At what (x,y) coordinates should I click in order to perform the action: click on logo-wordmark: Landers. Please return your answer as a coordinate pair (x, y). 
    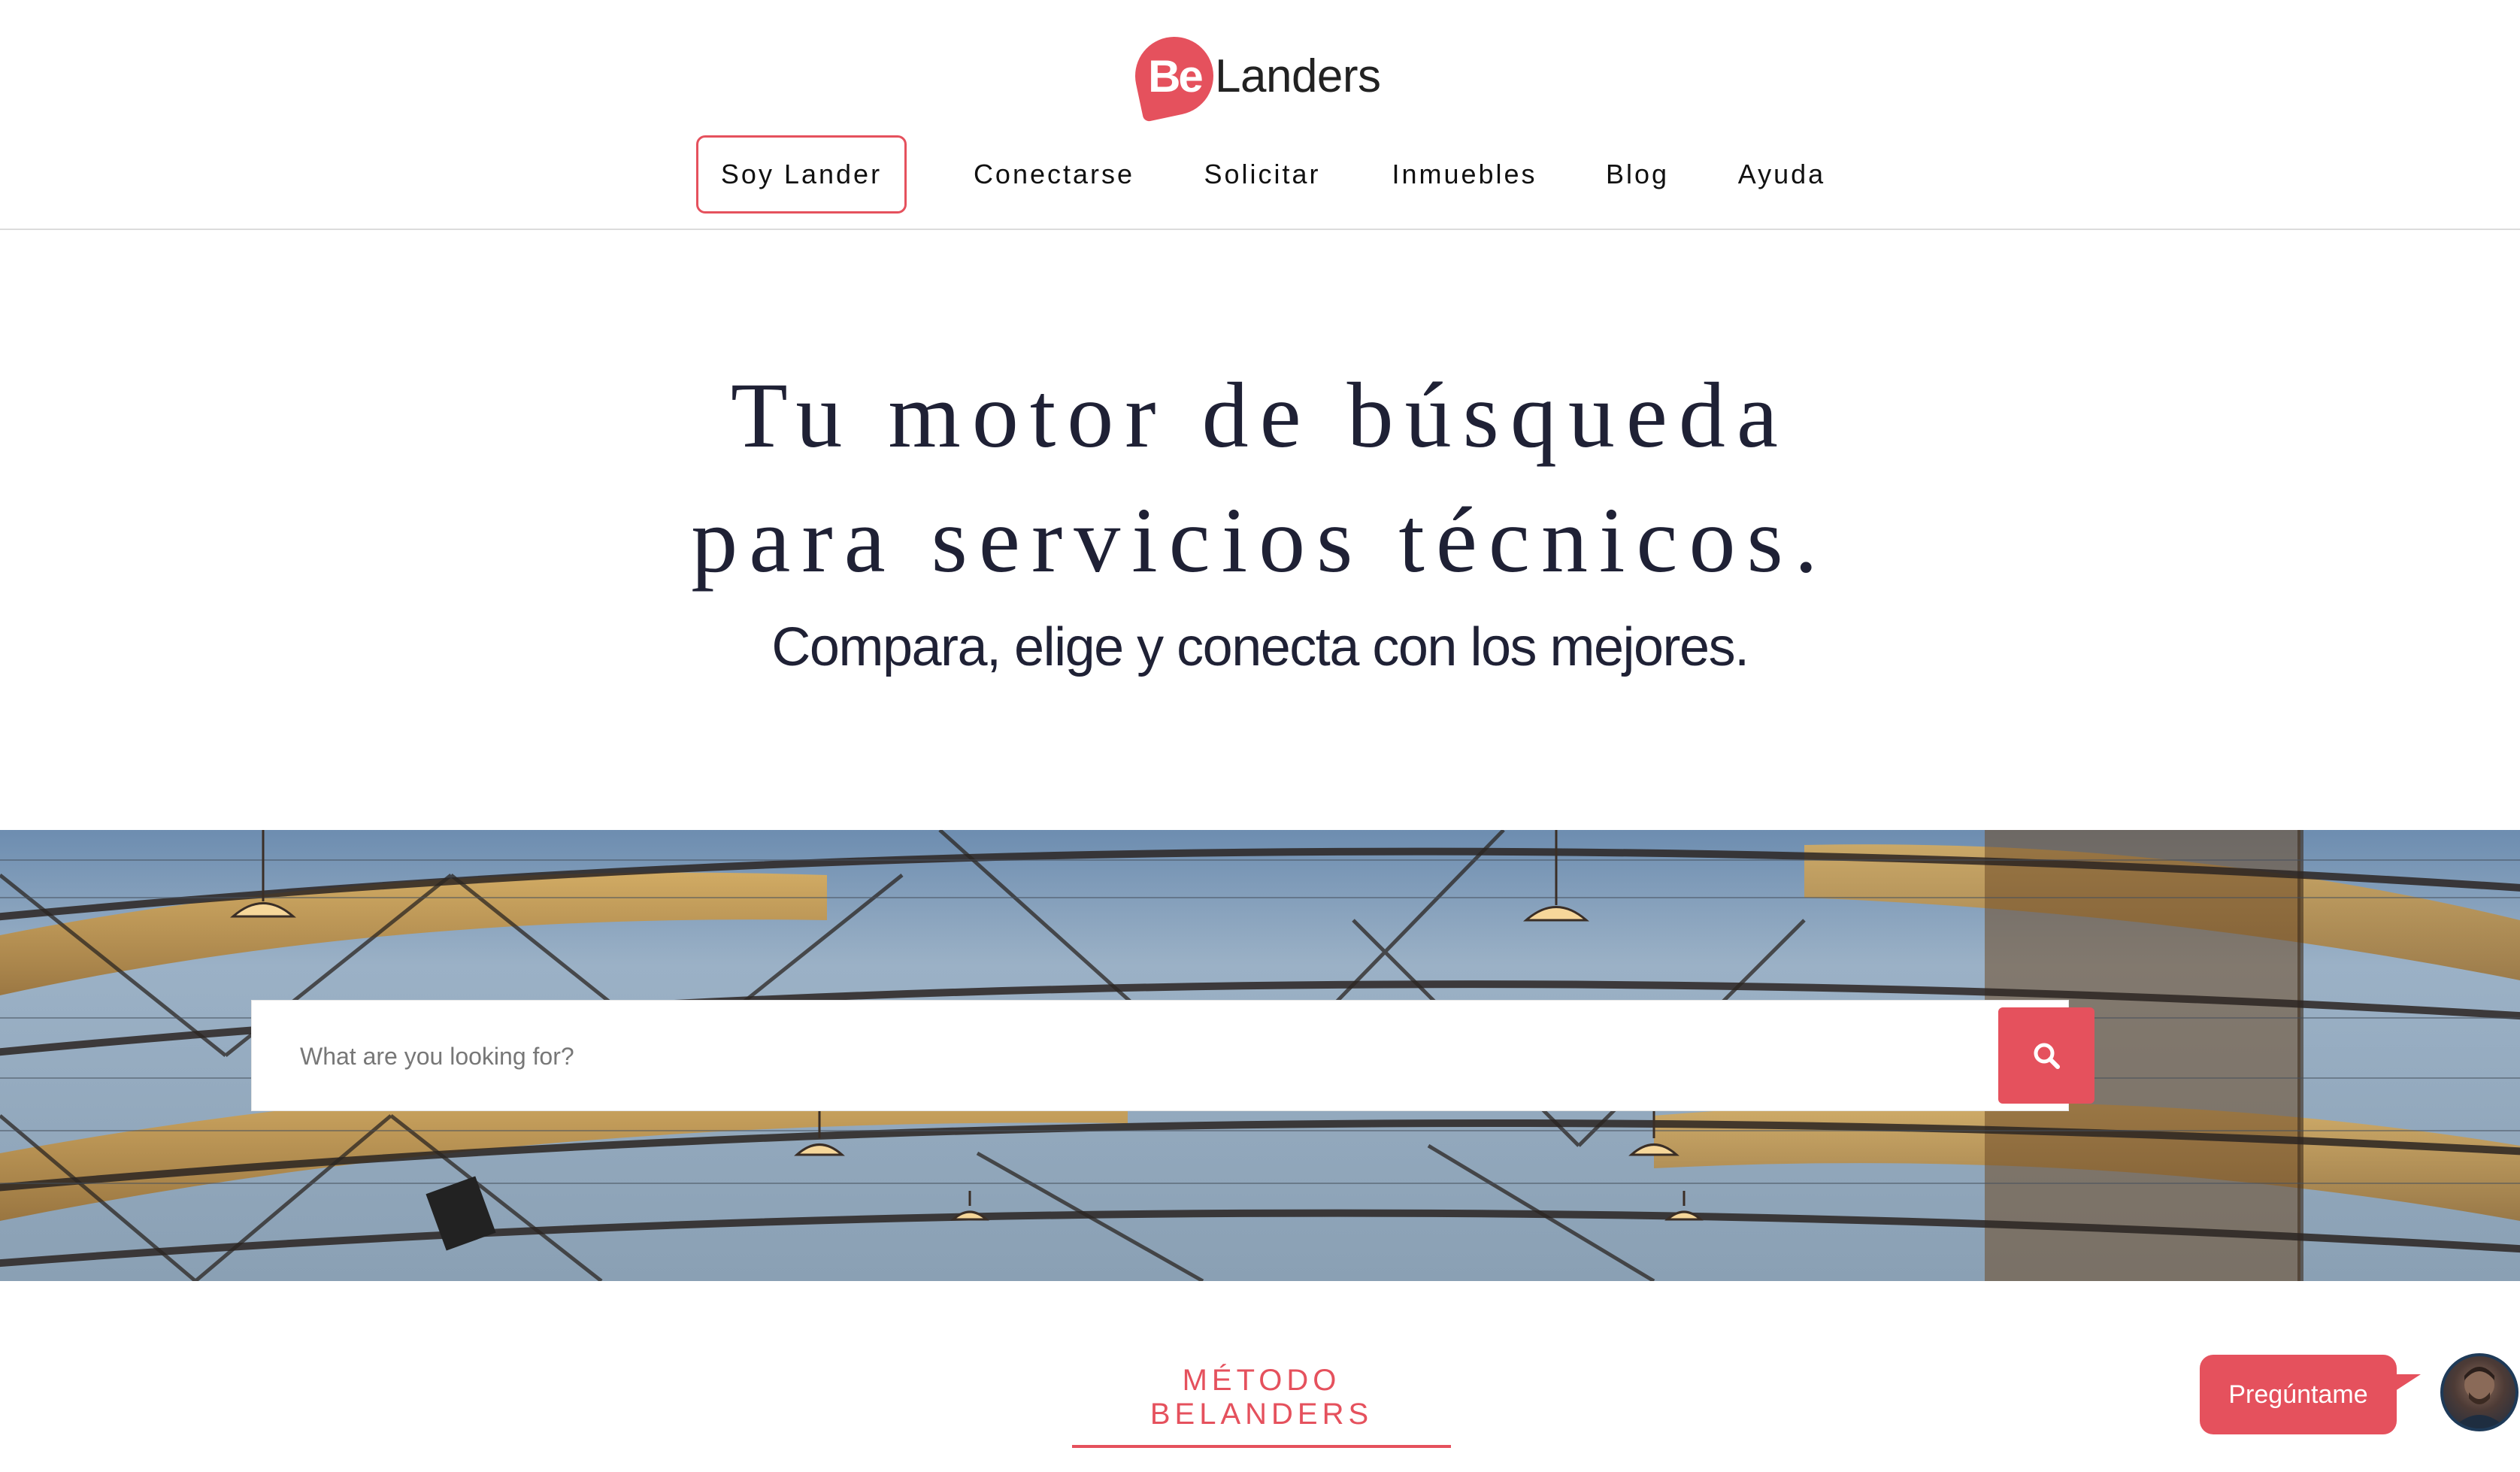
    Looking at the image, I should click on (1298, 76).